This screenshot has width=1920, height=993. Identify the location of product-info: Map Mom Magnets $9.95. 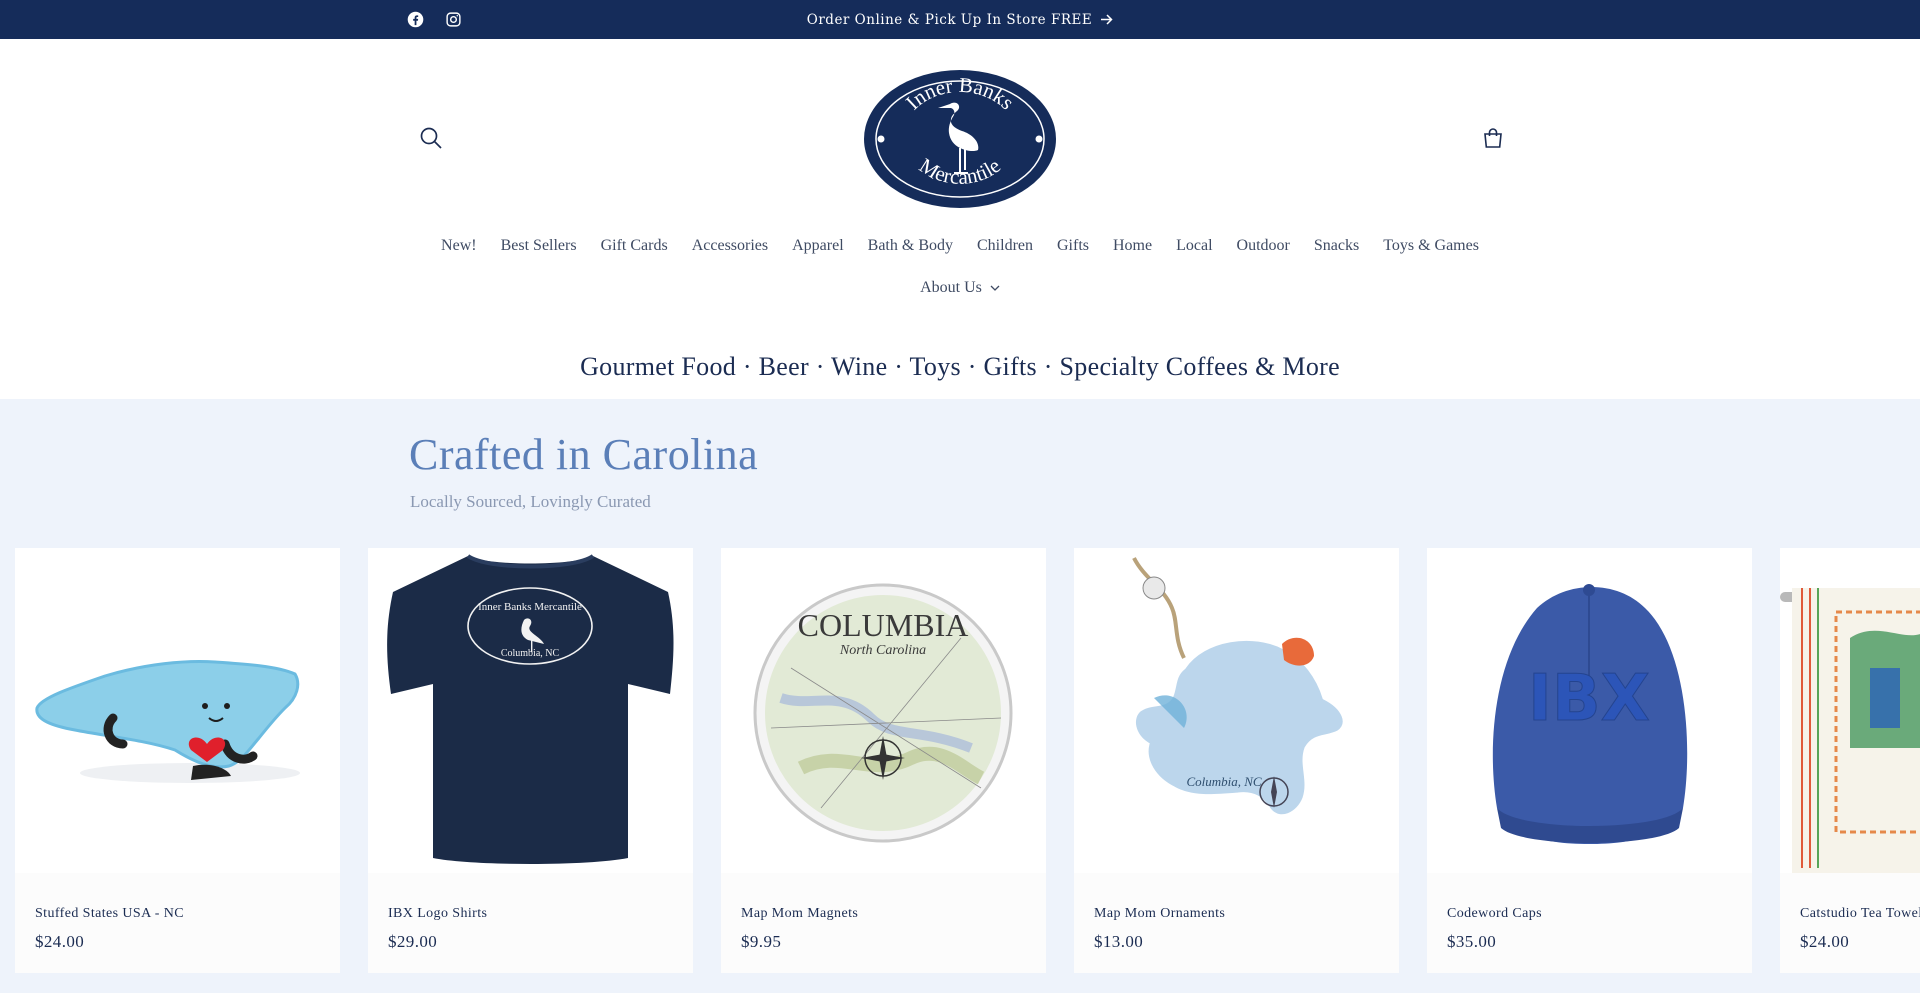
(883, 923).